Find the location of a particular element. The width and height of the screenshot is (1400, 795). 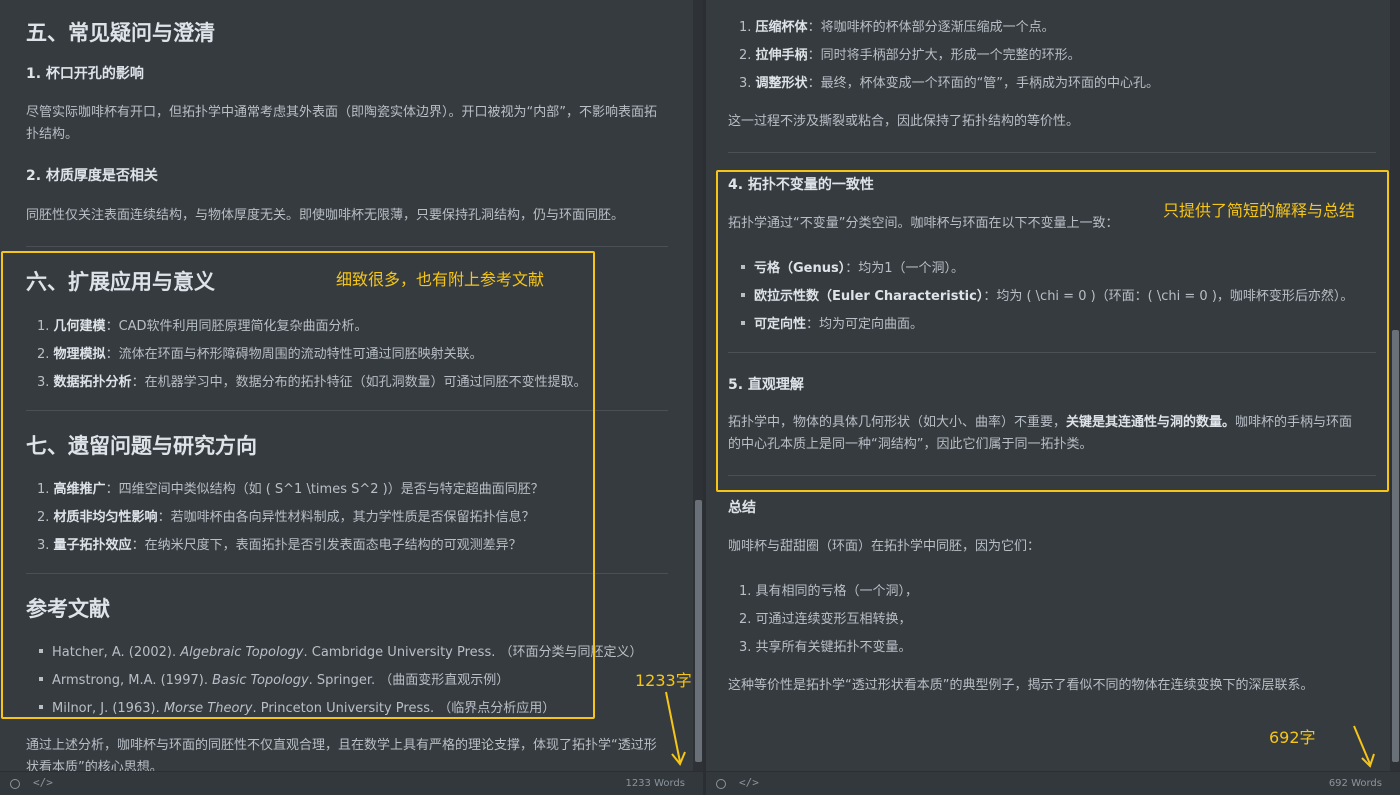

list-item-text: 可通过连续变形互相转换， is located at coordinates (833, 619).